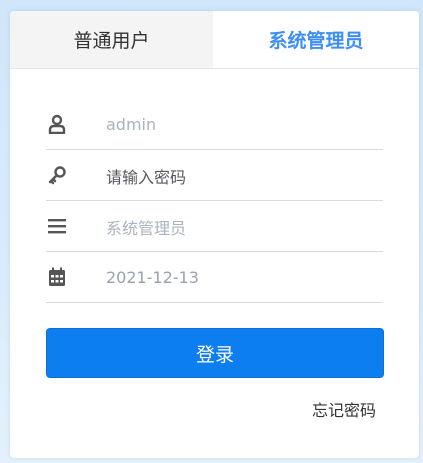  Describe the element at coordinates (57, 175) in the screenshot. I see `key-icon` at that location.